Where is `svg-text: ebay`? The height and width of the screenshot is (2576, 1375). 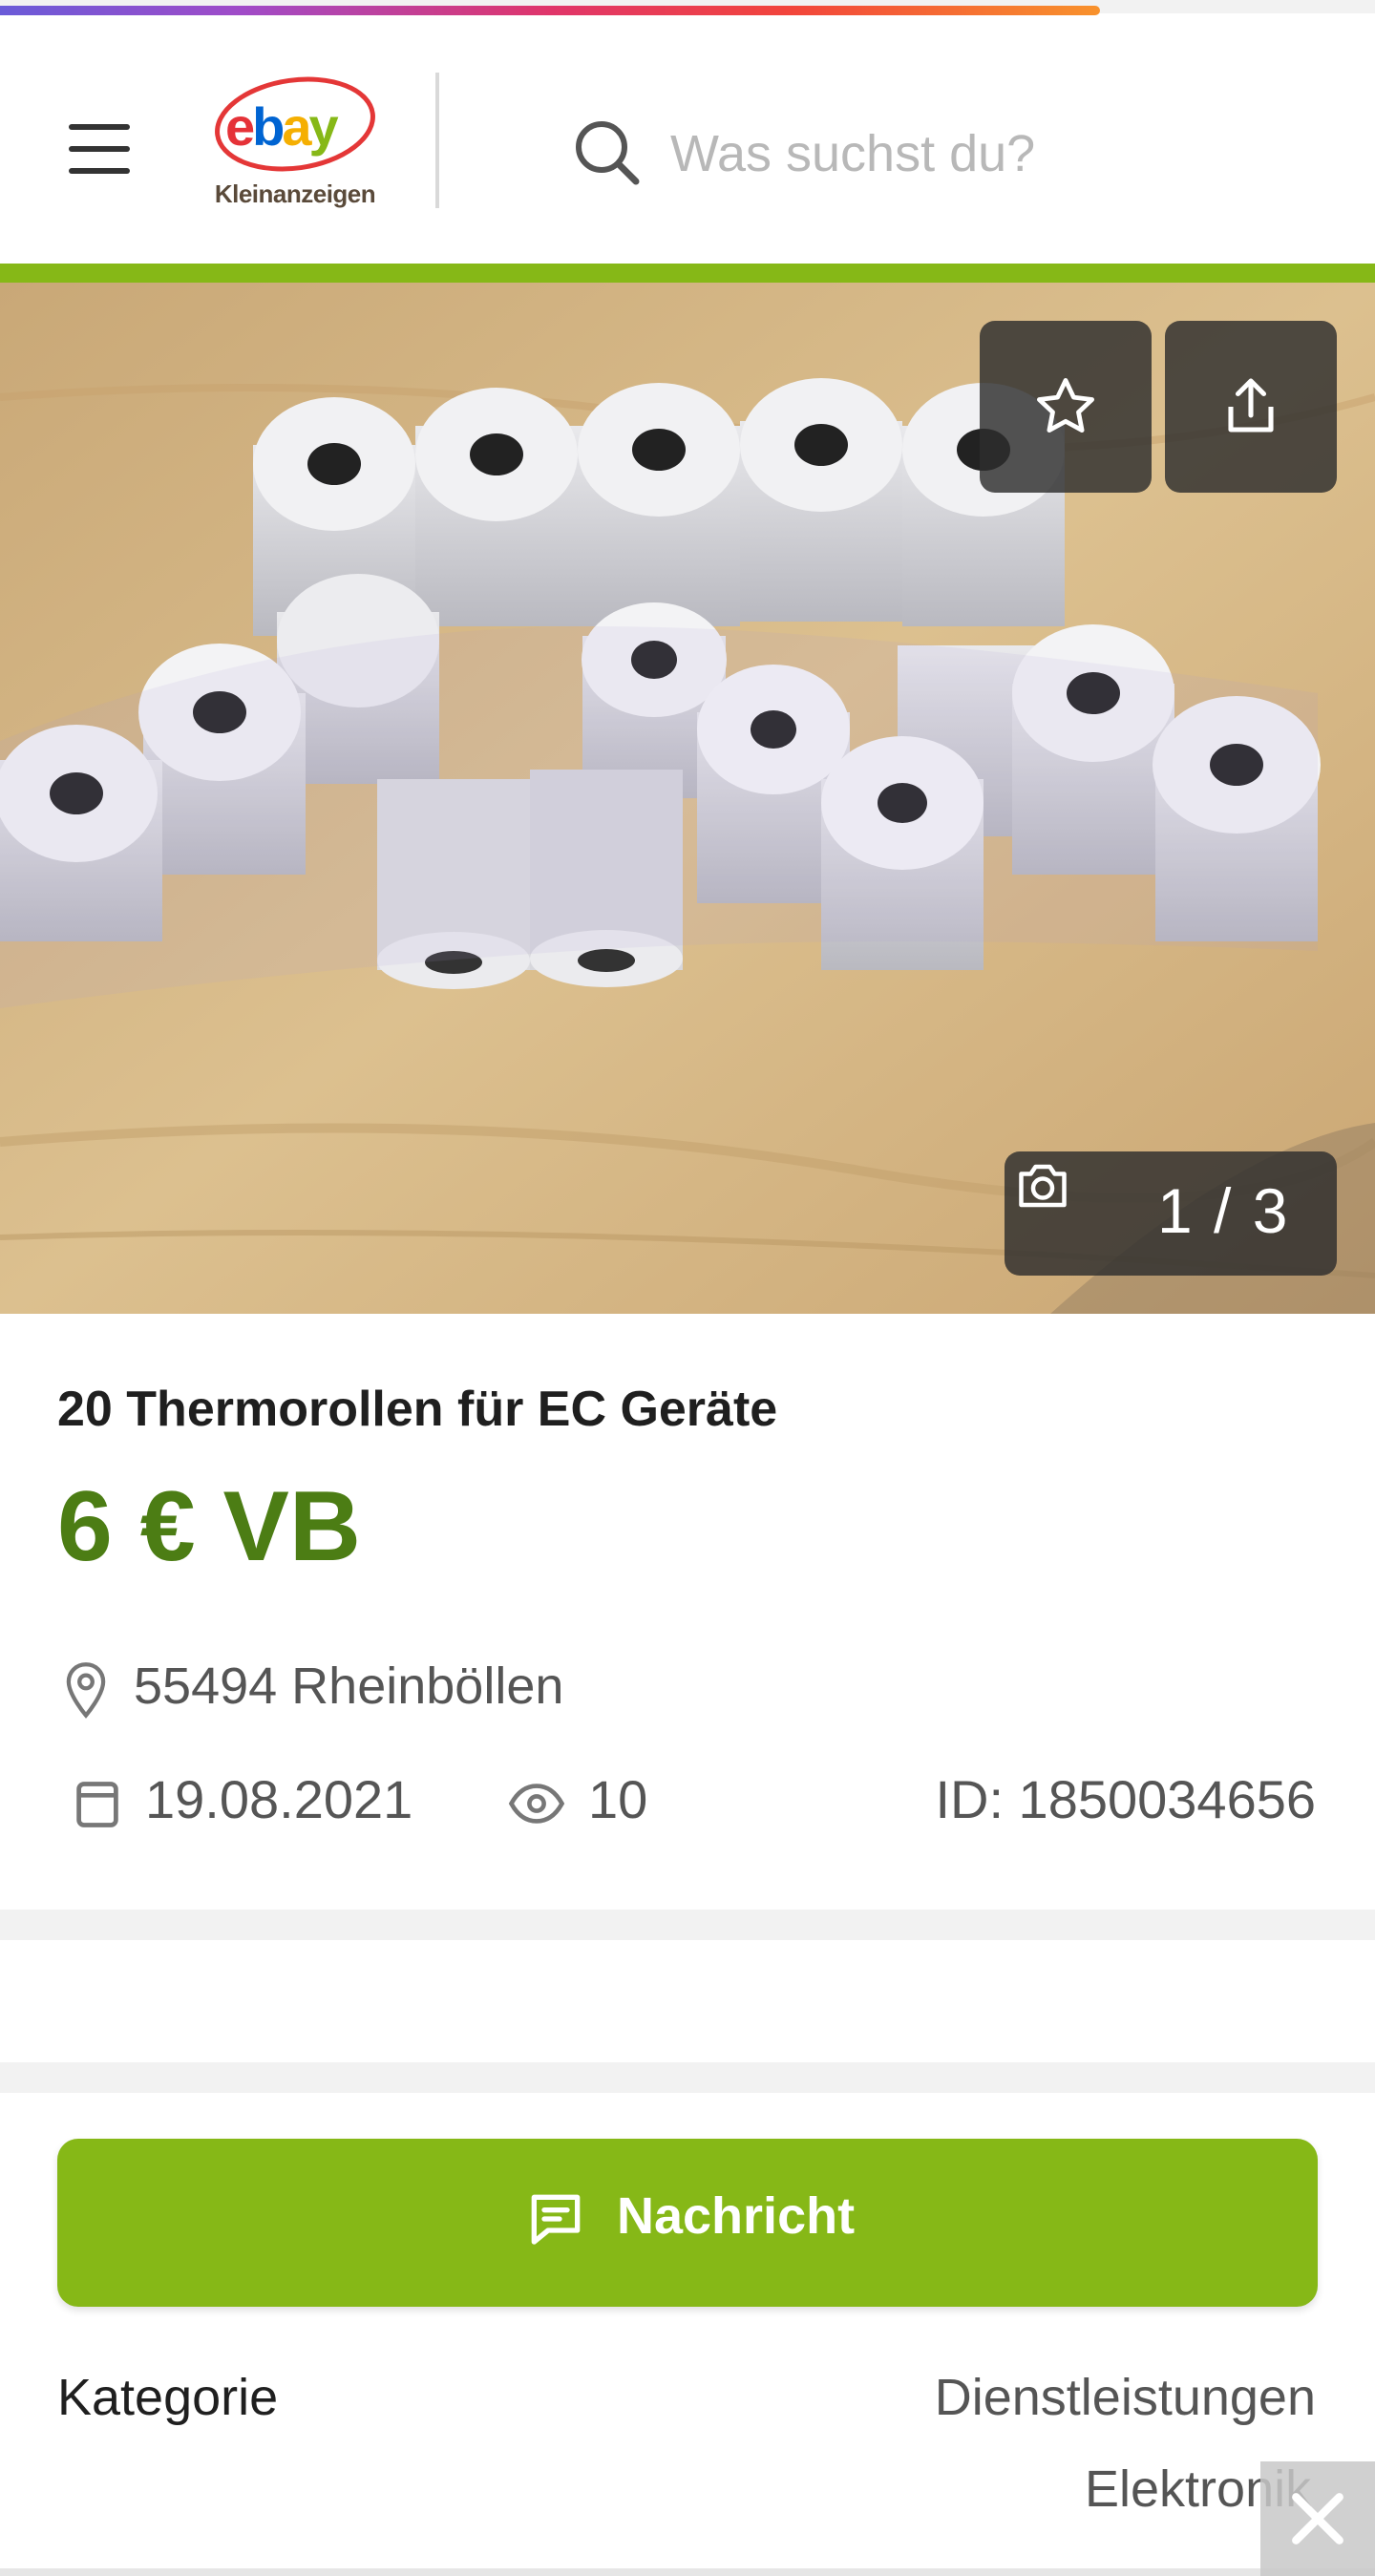
svg-text: ebay is located at coordinates (282, 126).